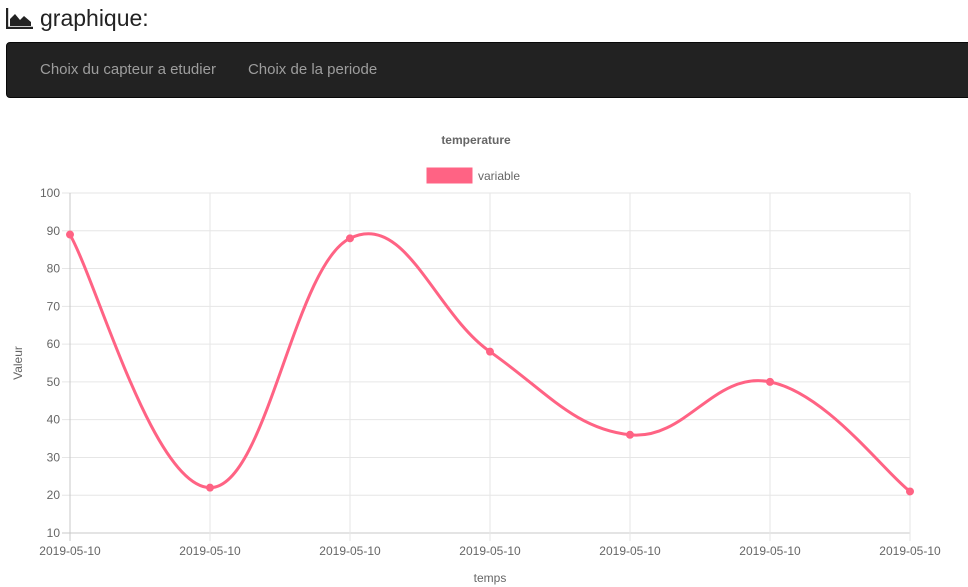  Describe the element at coordinates (54, 457) in the screenshot. I see `y-tick-label: 30` at that location.